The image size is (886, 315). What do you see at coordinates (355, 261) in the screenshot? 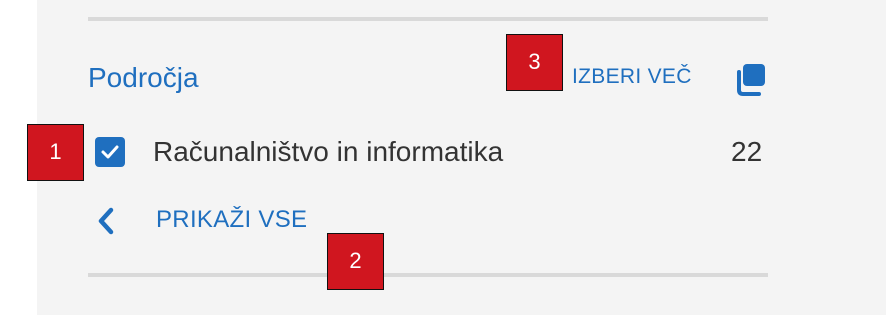
I see `annotation-marker-2: 2` at bounding box center [355, 261].